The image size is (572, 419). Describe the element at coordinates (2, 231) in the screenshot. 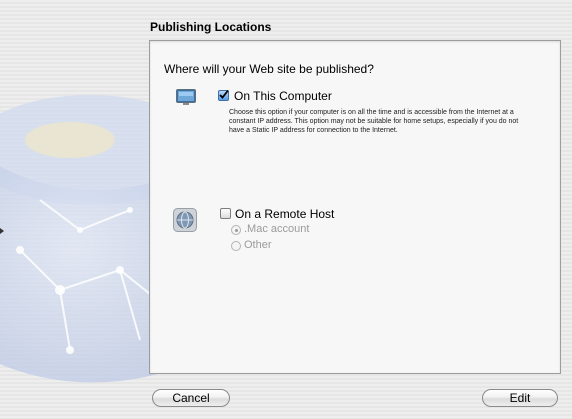

I see `window-edge-marker` at that location.